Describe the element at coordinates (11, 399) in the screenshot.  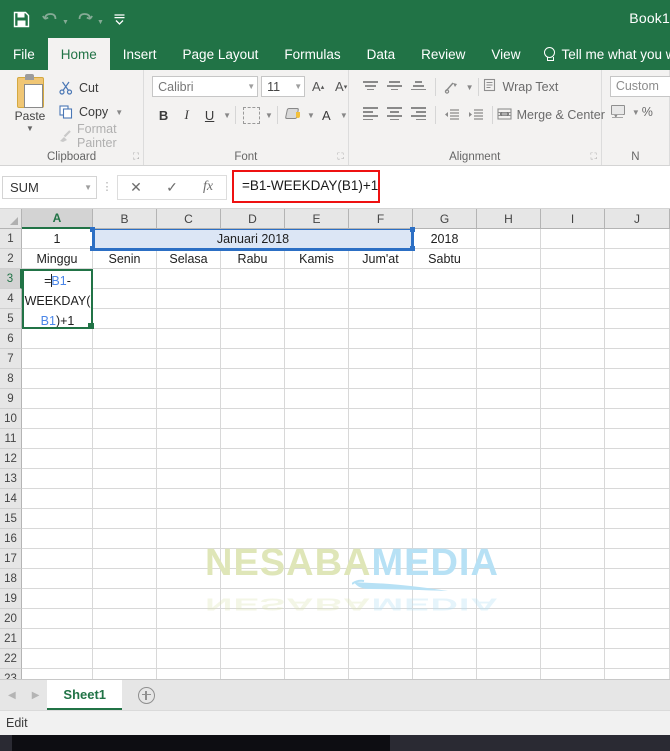
I see `row-header-9: 9` at that location.